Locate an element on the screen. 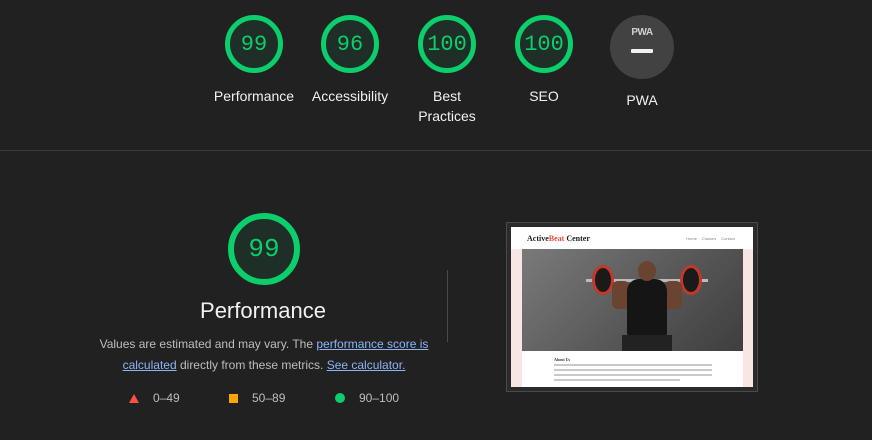  athlete-head is located at coordinates (647, 271).